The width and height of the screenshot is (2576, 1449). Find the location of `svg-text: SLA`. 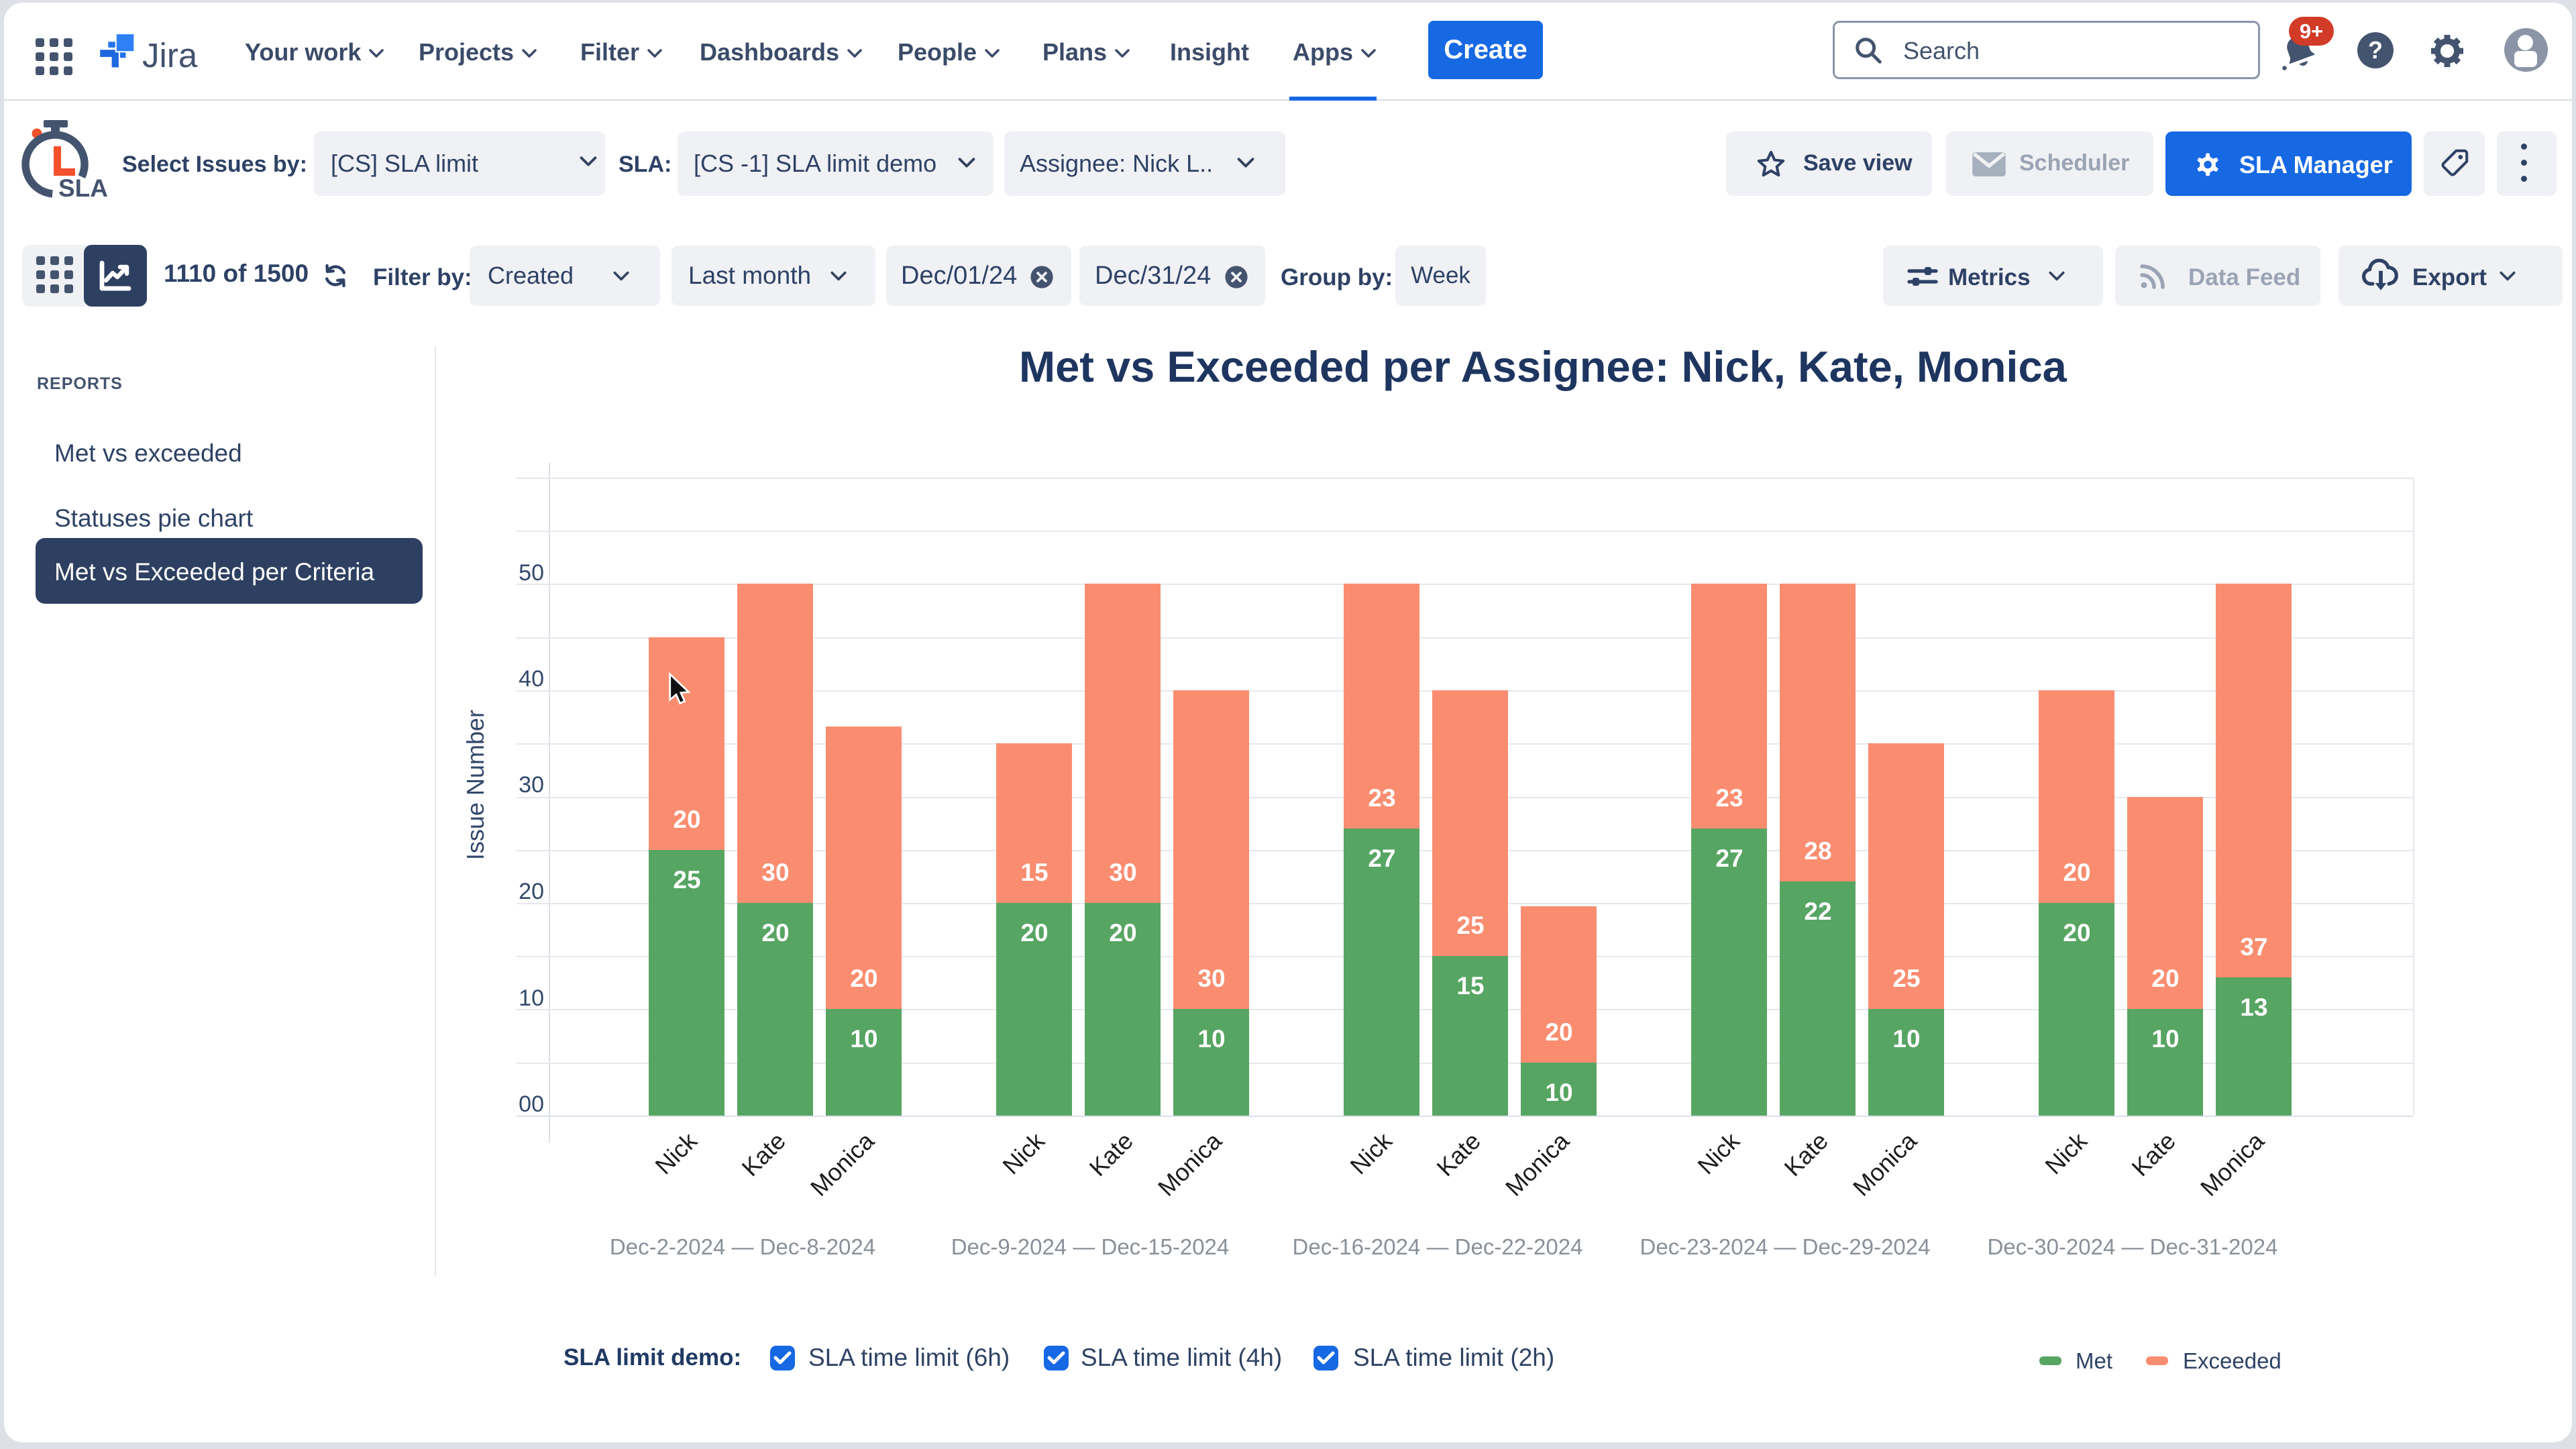

svg-text: SLA is located at coordinates (83, 188).